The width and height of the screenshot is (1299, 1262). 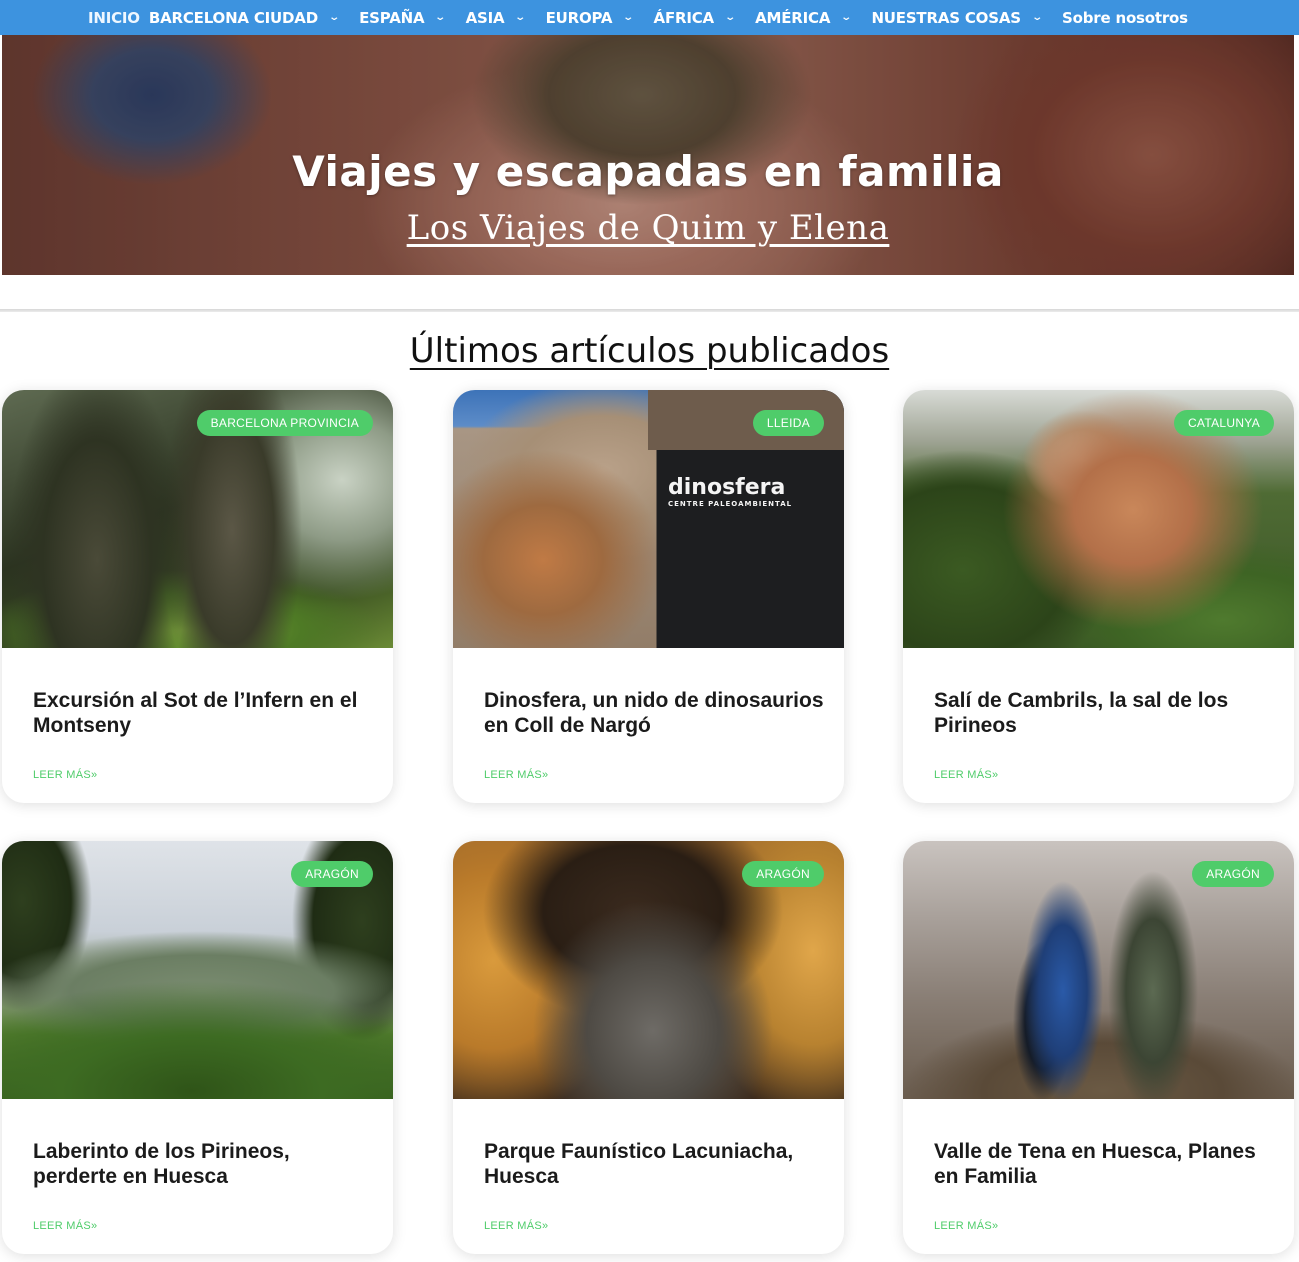 What do you see at coordinates (730, 504) in the screenshot?
I see `museum-sign-subtext: CENTRE PALEOAMBIENTAL` at bounding box center [730, 504].